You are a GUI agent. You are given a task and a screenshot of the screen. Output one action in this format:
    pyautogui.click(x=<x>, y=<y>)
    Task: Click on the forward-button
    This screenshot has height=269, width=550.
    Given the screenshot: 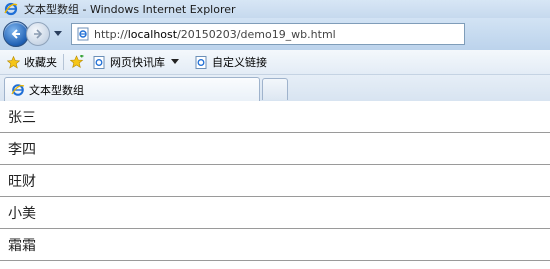 What is the action you would take?
    pyautogui.click(x=38, y=34)
    